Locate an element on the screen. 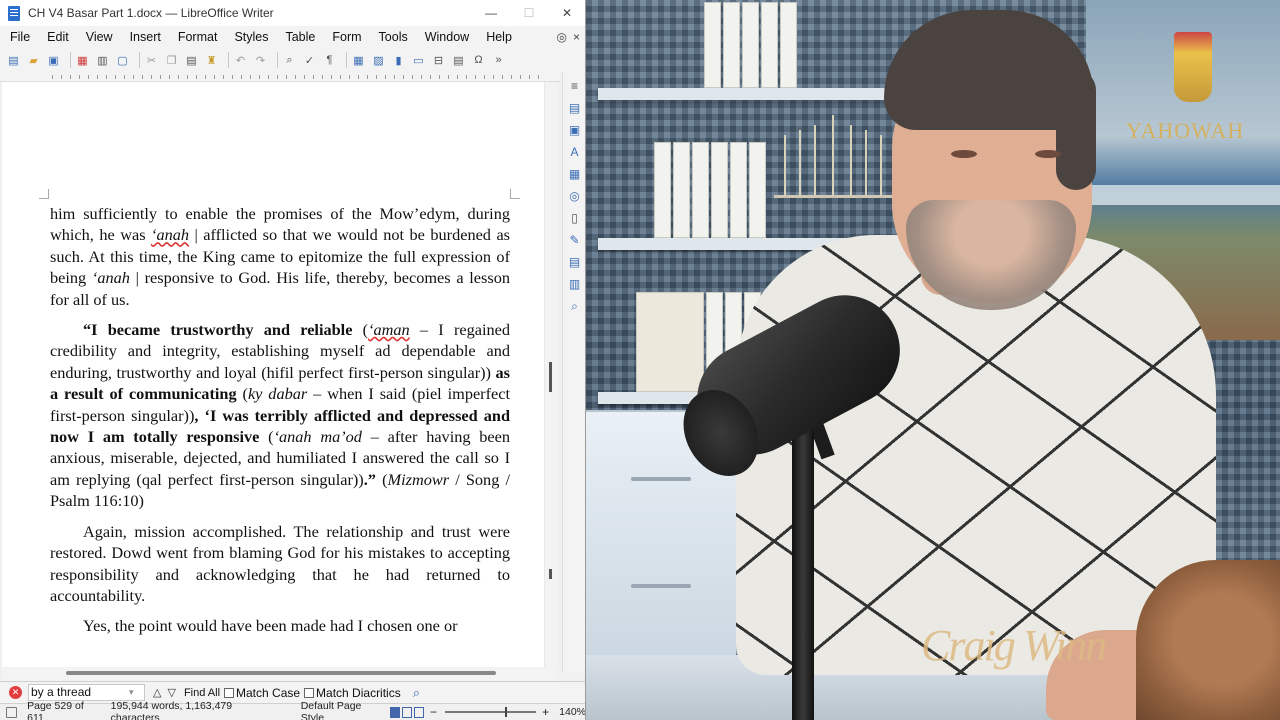 The width and height of the screenshot is (1280, 720). print-preview-icon: ▢ is located at coordinates (122, 60).